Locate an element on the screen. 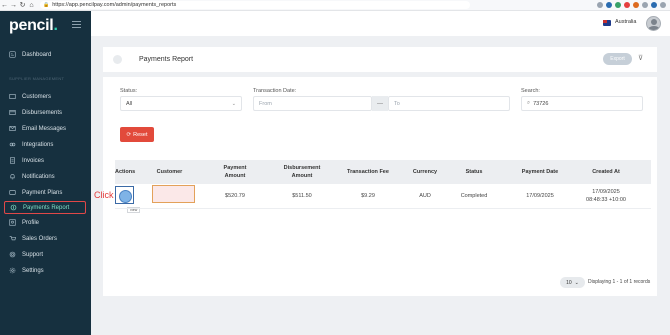 Image resolution: width=670 pixels, height=335 pixels. filter-icon: ⊽ is located at coordinates (640, 58).